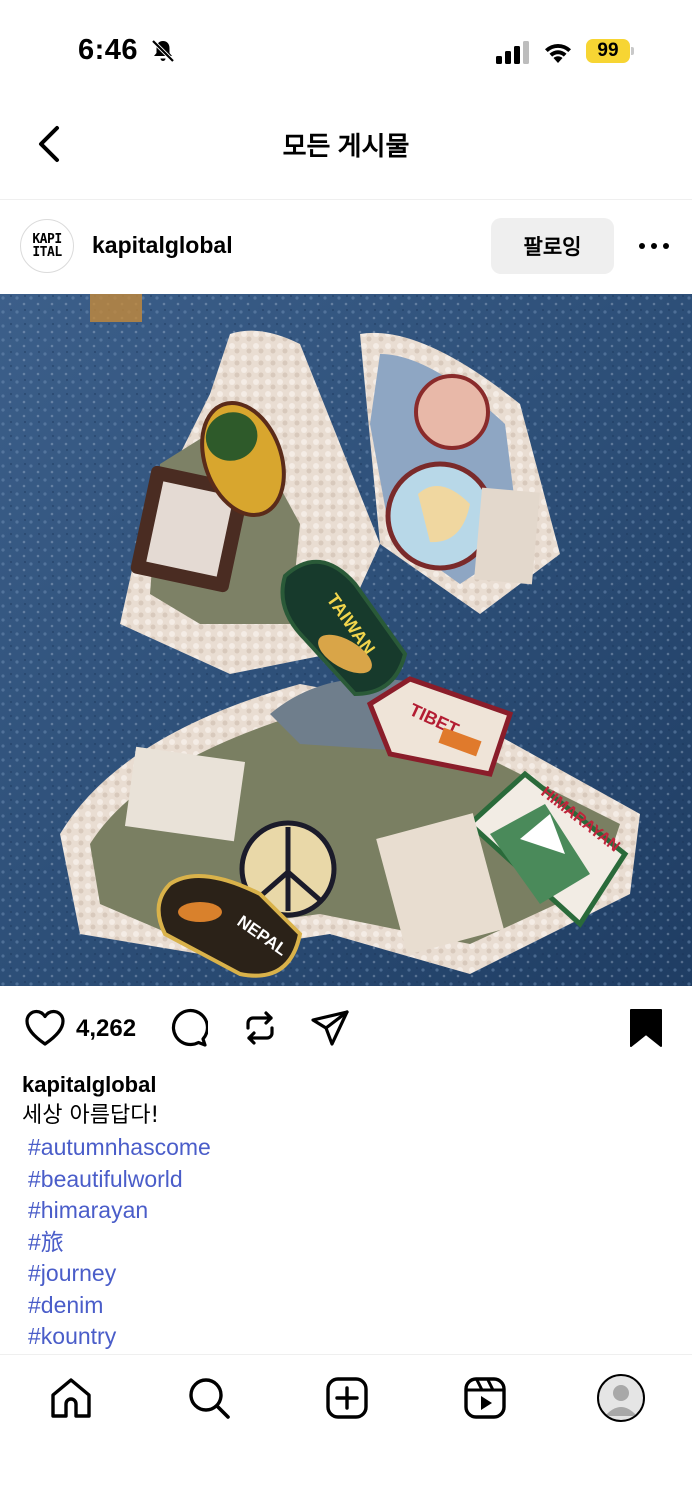 This screenshot has width=692, height=1500. I want to click on following-button: 팔로잉, so click(552, 246).